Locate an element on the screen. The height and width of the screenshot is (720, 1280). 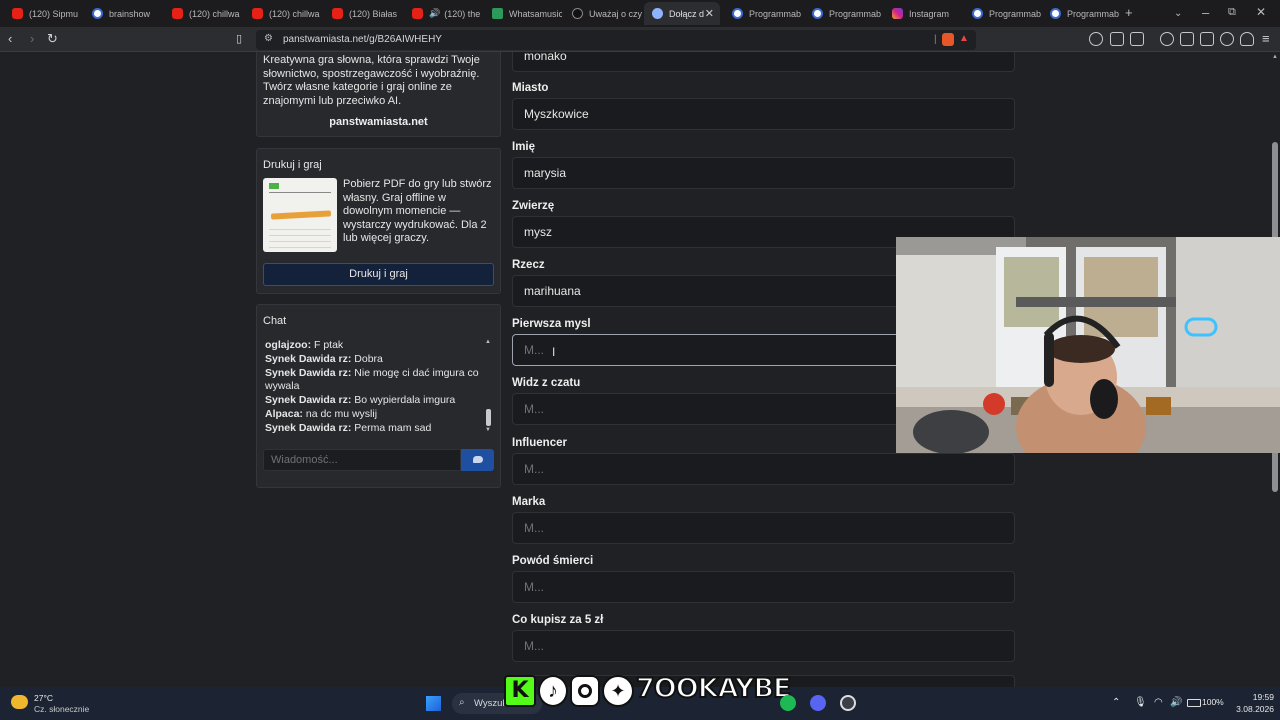
tray-expand-icon: ⌃ is located at coordinates (1116, 702).